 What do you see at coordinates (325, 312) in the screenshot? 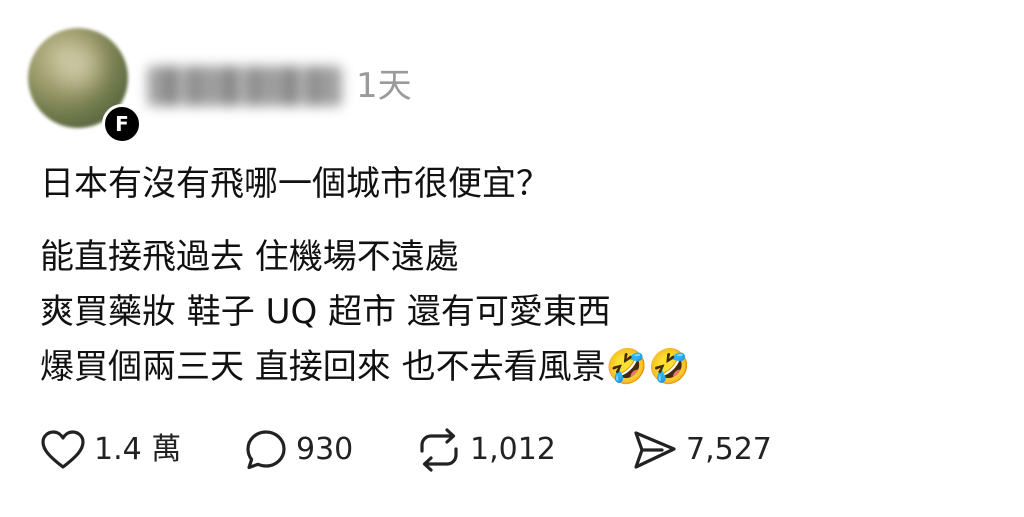
I see `post-body-line: 爽買藥妝 鞋子 UQ 超市 還有可愛東西` at bounding box center [325, 312].